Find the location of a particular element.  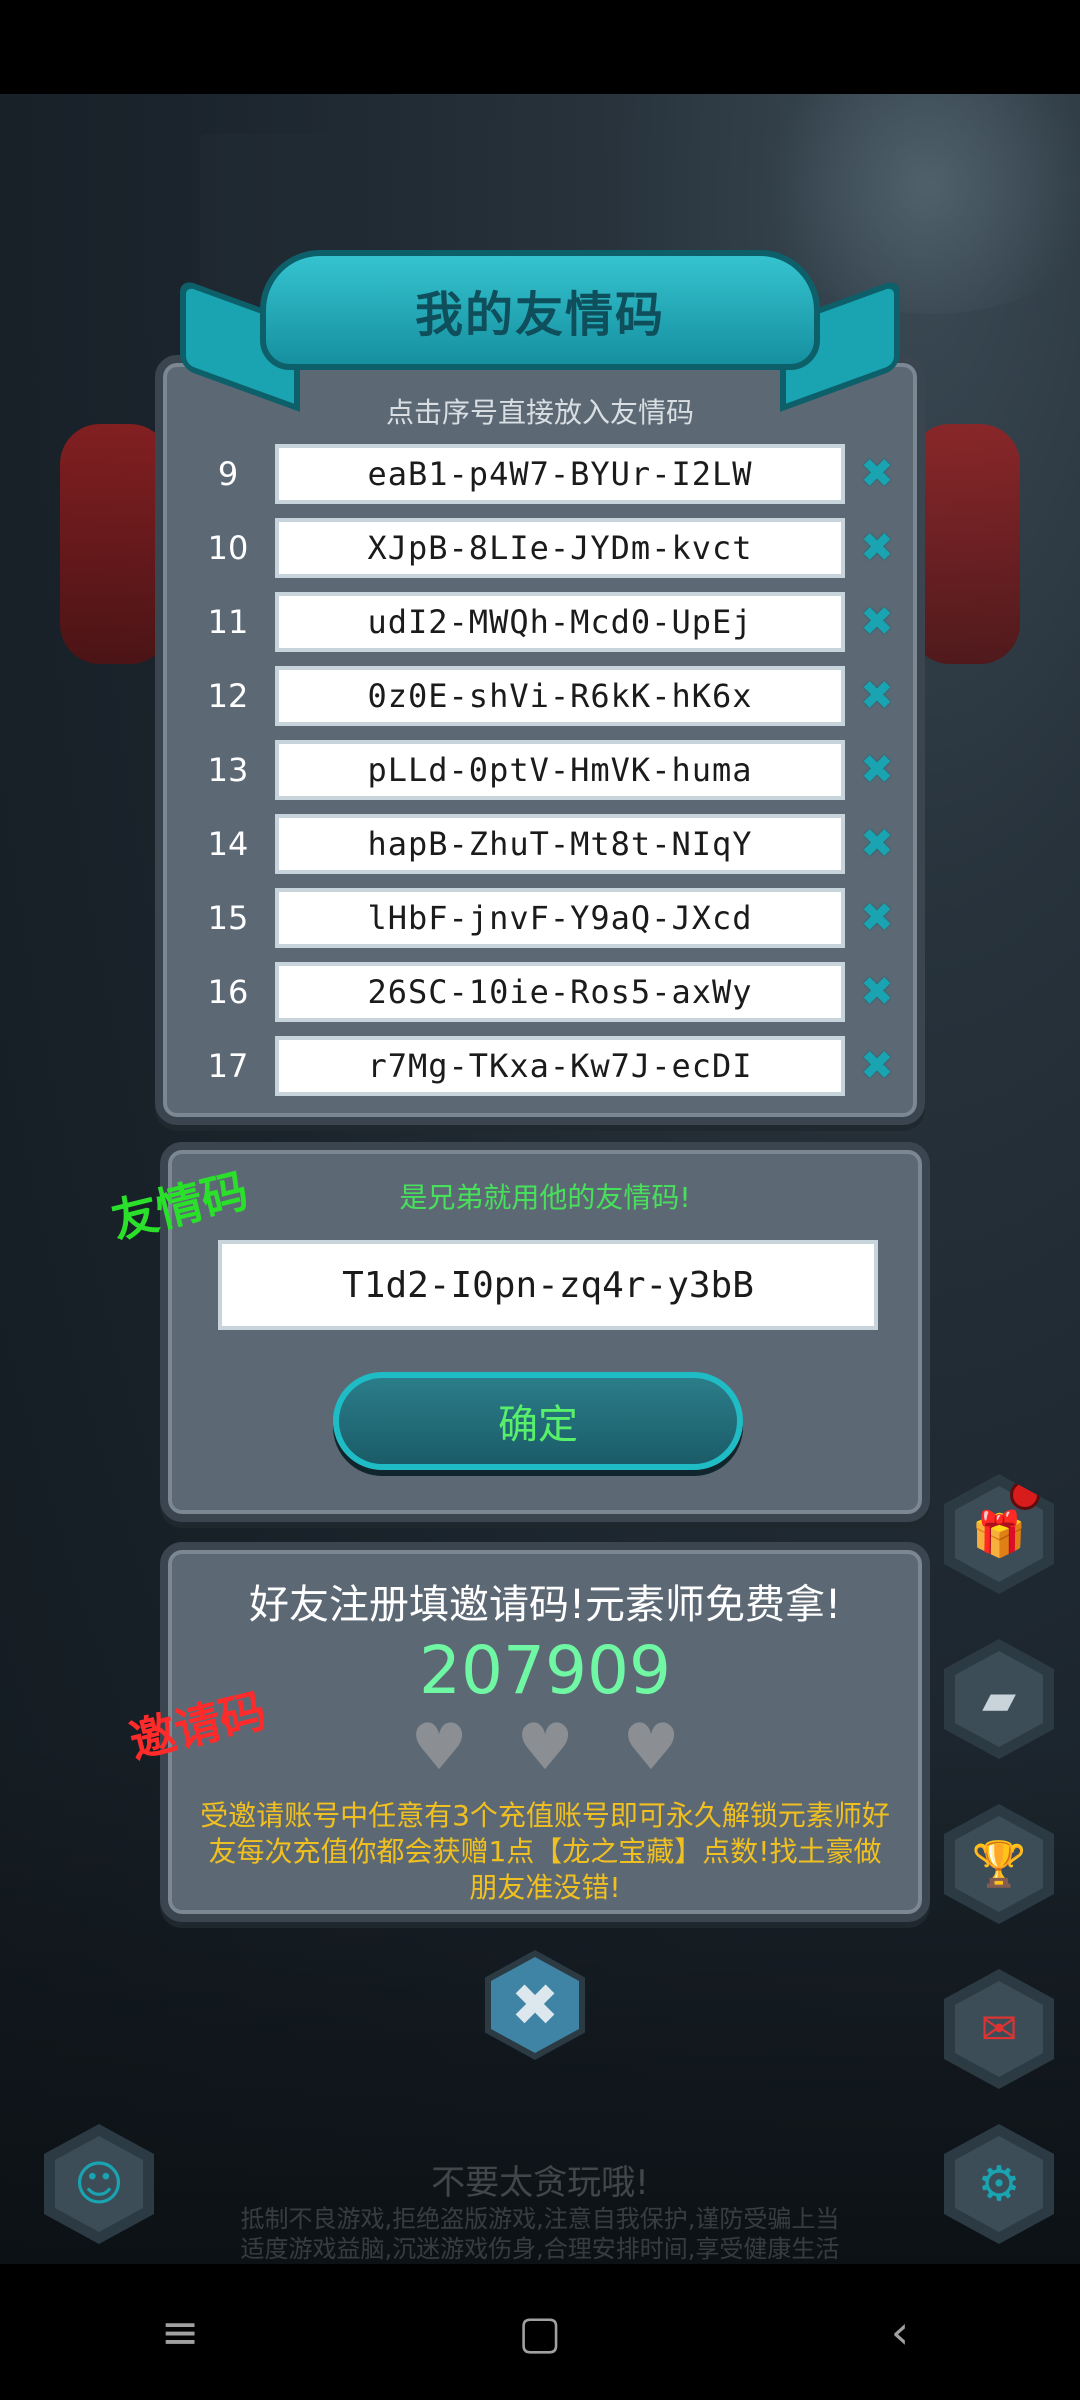

left-banner-decoration is located at coordinates (115, 544).